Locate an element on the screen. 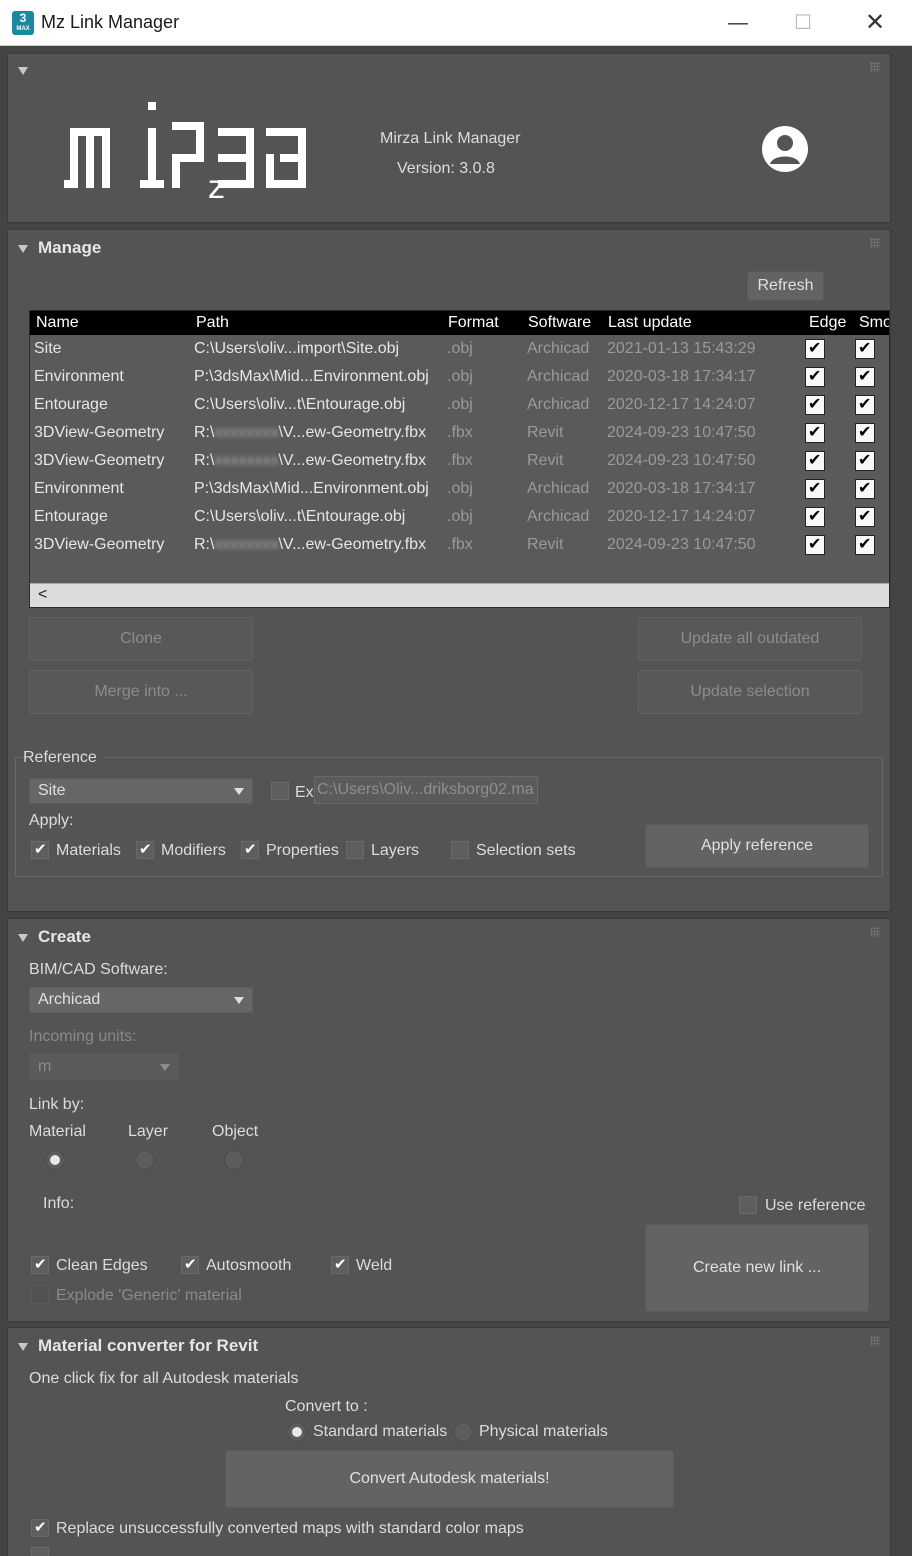 Image resolution: width=912 pixels, height=1556 pixels. app-name: Mirza Link Manager is located at coordinates (450, 138).